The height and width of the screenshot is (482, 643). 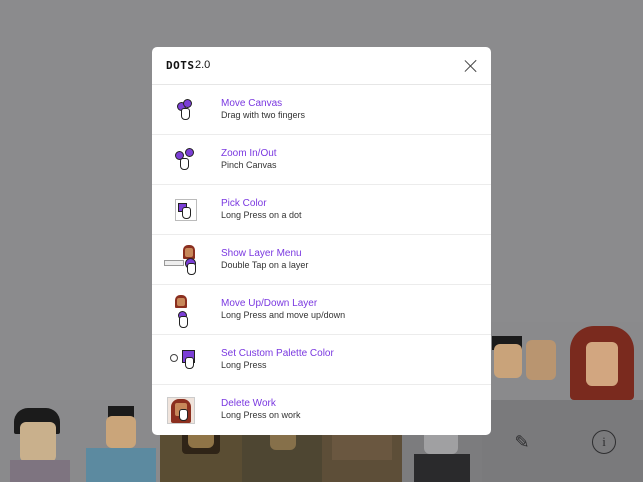 I want to click on help-item-subtitle: Double Tap on a layer, so click(x=265, y=265).